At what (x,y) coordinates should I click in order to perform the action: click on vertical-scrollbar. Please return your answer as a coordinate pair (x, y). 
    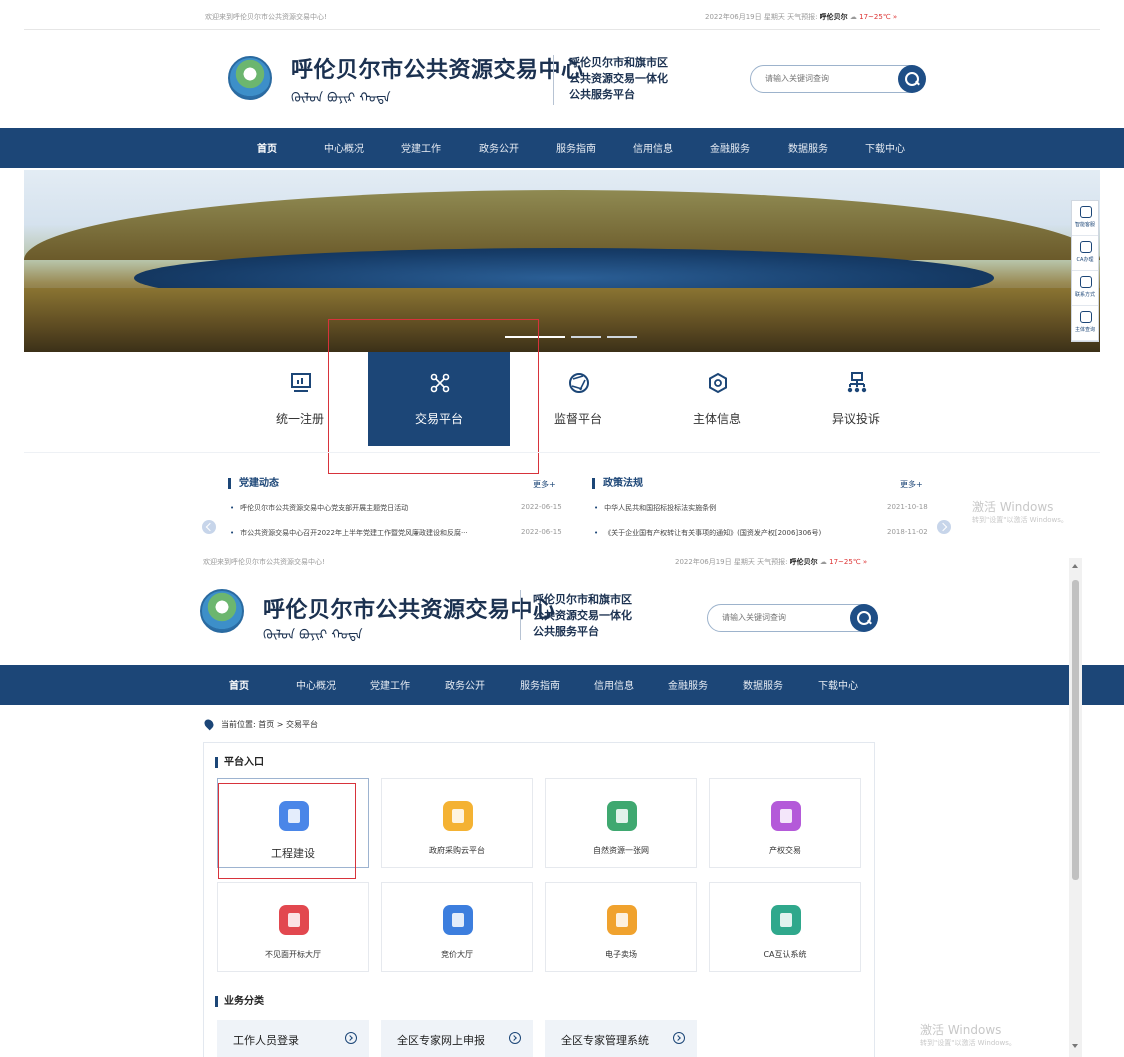
    Looking at the image, I should click on (1075, 807).